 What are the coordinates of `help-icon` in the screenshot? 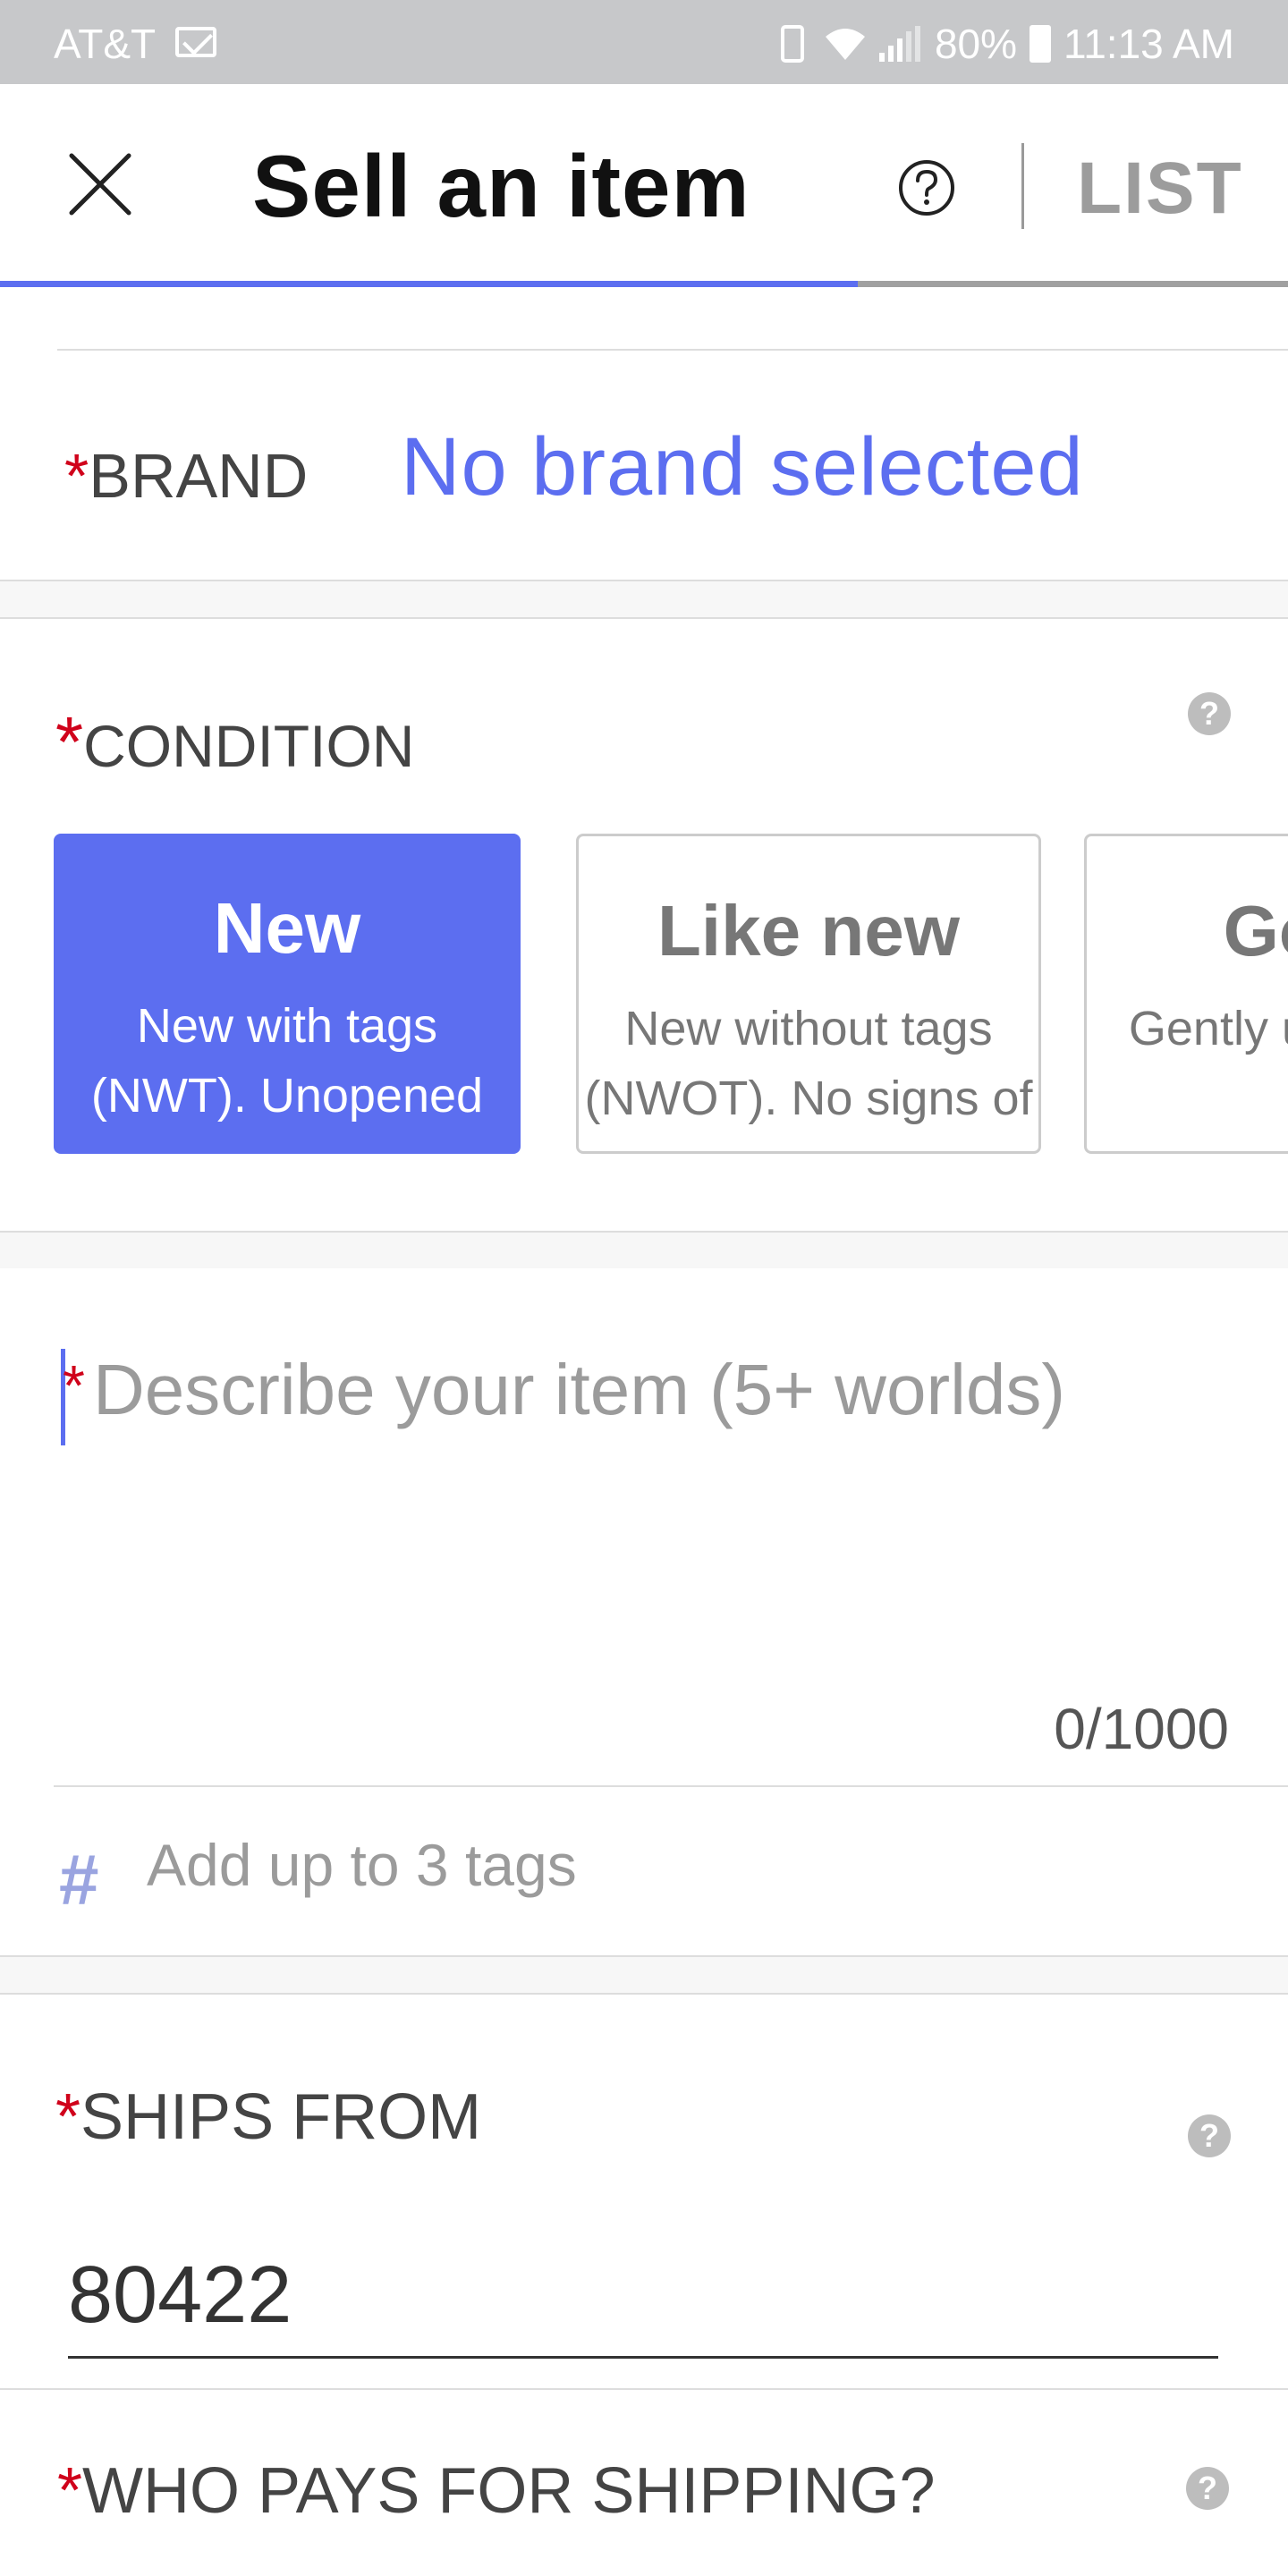 It's located at (926, 187).